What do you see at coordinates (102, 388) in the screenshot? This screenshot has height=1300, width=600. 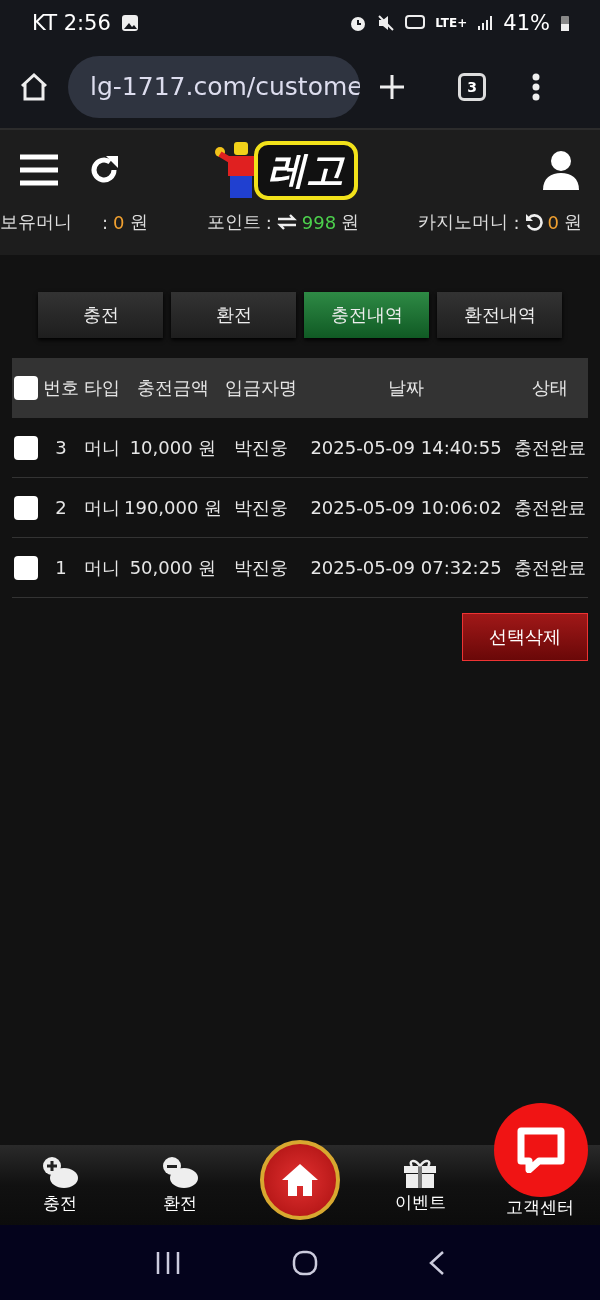 I see `column-header: 타입` at bounding box center [102, 388].